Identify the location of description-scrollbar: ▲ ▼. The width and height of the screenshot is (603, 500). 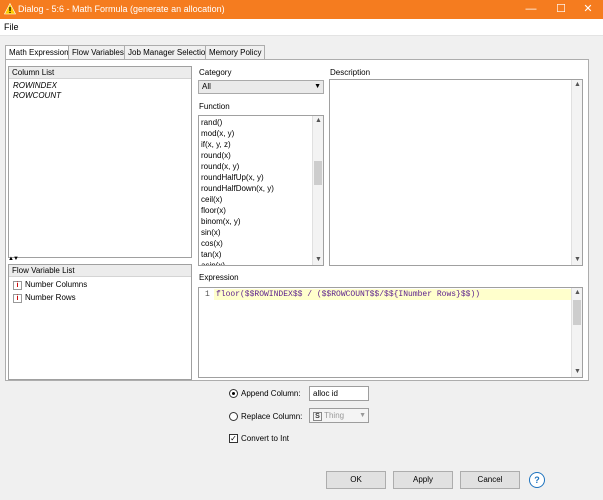
(576, 172).